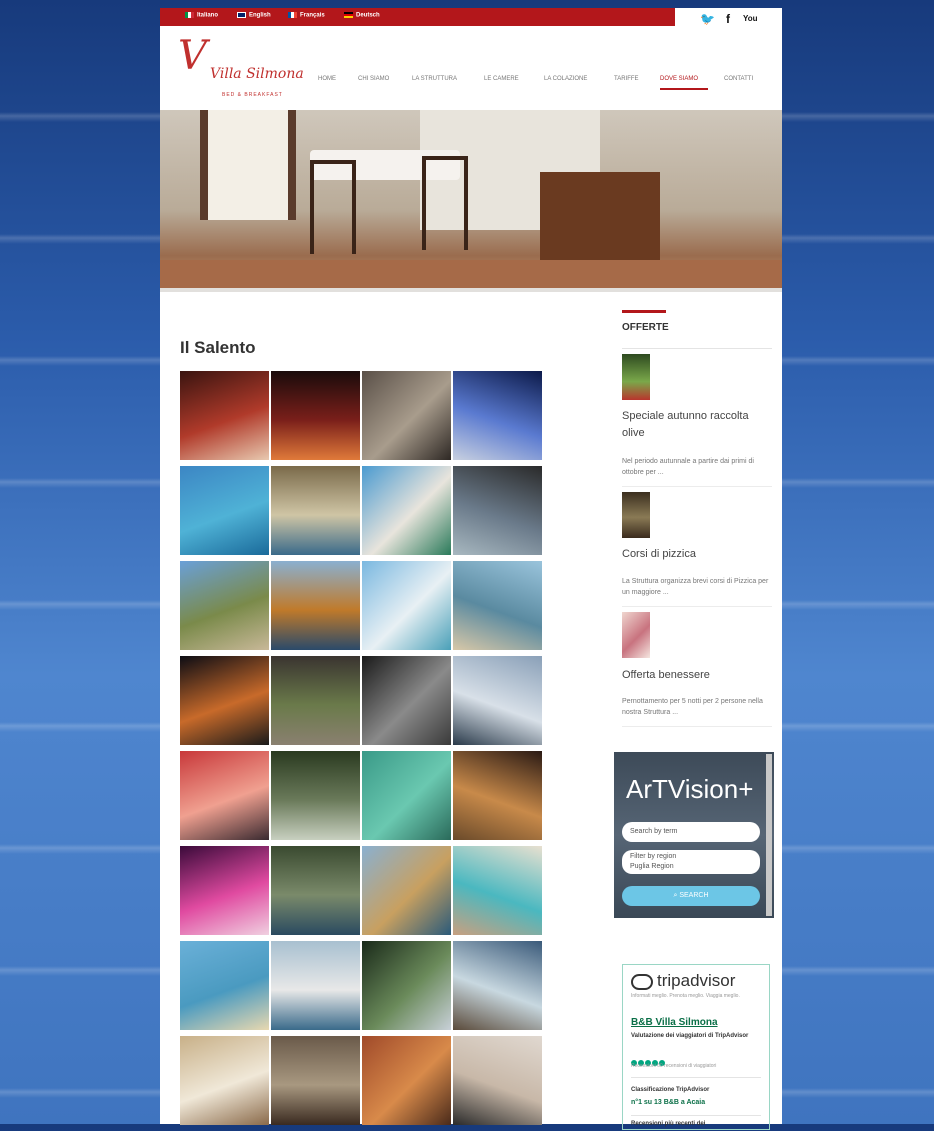 Image resolution: width=934 pixels, height=1131 pixels. What do you see at coordinates (668, 1124) in the screenshot?
I see `recent-reviews-label: Recensioni più recenti dei` at bounding box center [668, 1124].